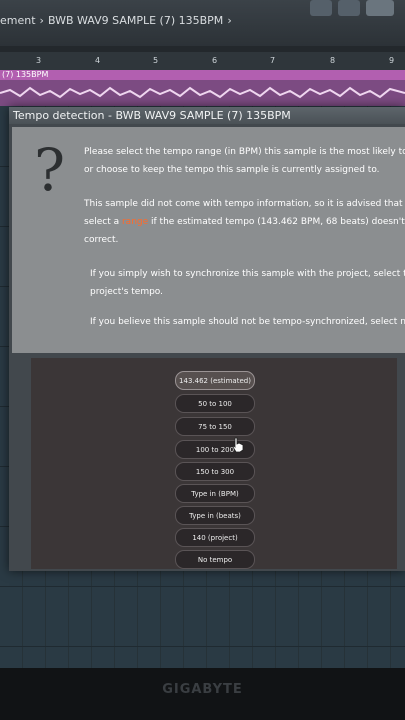  I want to click on ruler-tick: 6, so click(215, 60).